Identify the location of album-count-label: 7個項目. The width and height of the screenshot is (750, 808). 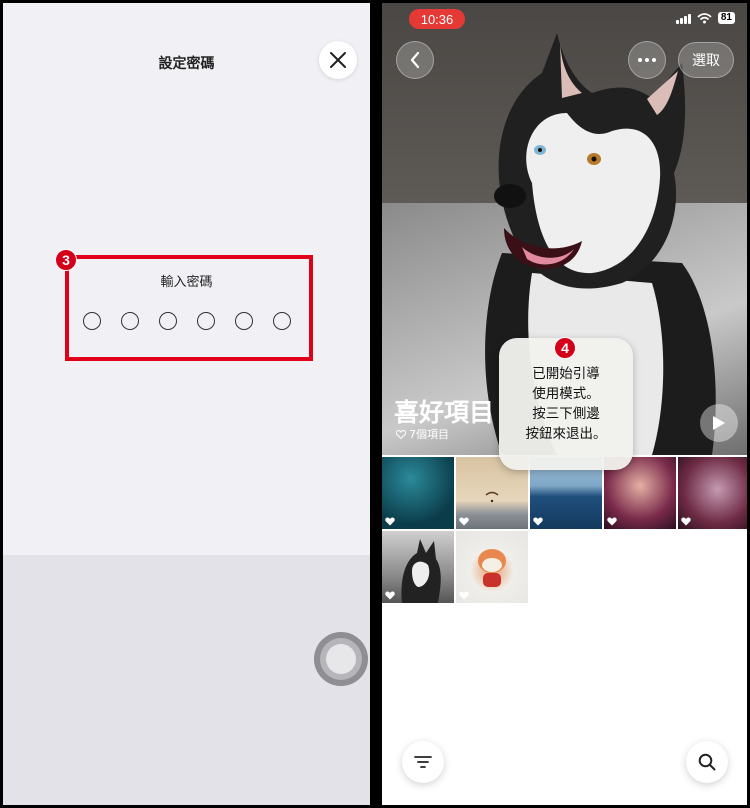
(429, 434).